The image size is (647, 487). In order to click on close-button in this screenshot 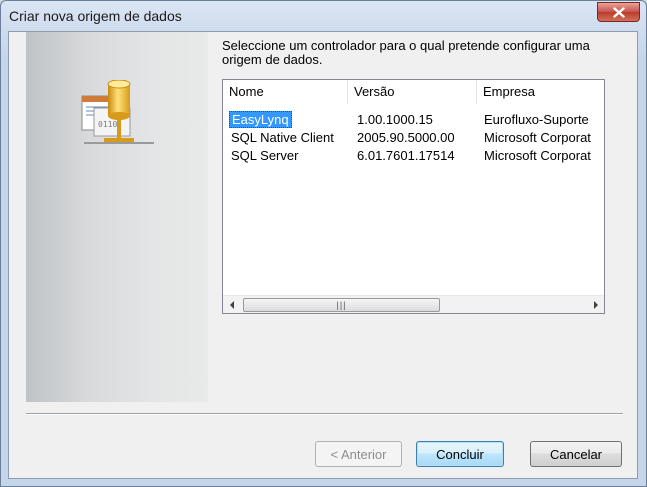, I will do `click(618, 12)`.